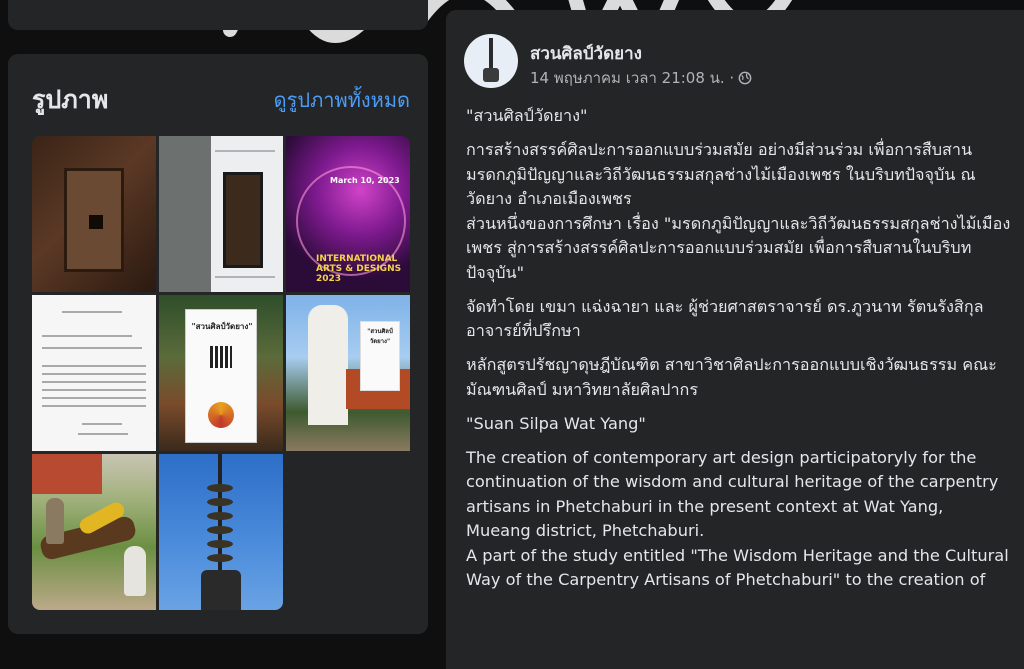 The height and width of the screenshot is (669, 1024). I want to click on photo-sculpture-men, so click(94, 532).